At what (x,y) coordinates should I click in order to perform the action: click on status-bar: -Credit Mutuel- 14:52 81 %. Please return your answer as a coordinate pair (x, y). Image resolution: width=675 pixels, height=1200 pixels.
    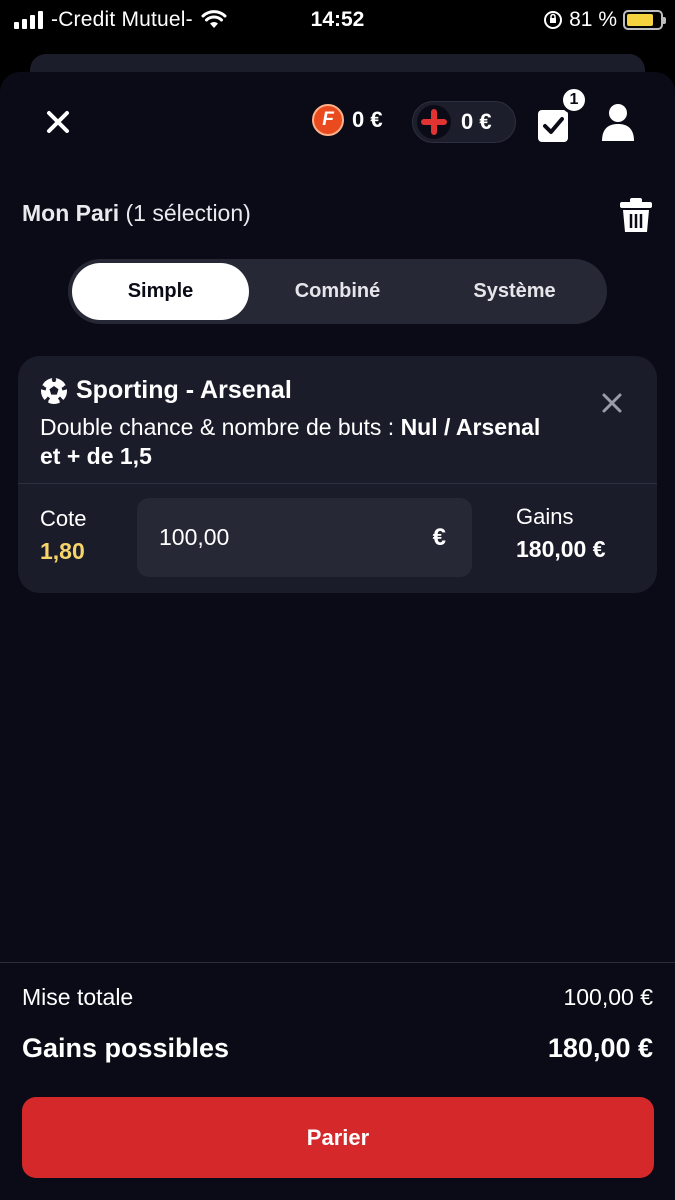
    Looking at the image, I should click on (337, 20).